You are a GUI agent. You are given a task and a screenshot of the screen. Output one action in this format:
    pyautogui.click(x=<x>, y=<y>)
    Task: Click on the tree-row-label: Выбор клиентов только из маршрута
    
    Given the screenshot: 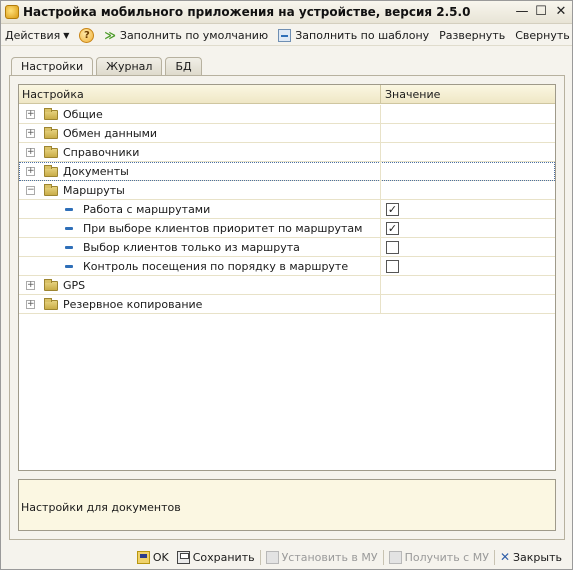 What is the action you would take?
    pyautogui.click(x=191, y=247)
    